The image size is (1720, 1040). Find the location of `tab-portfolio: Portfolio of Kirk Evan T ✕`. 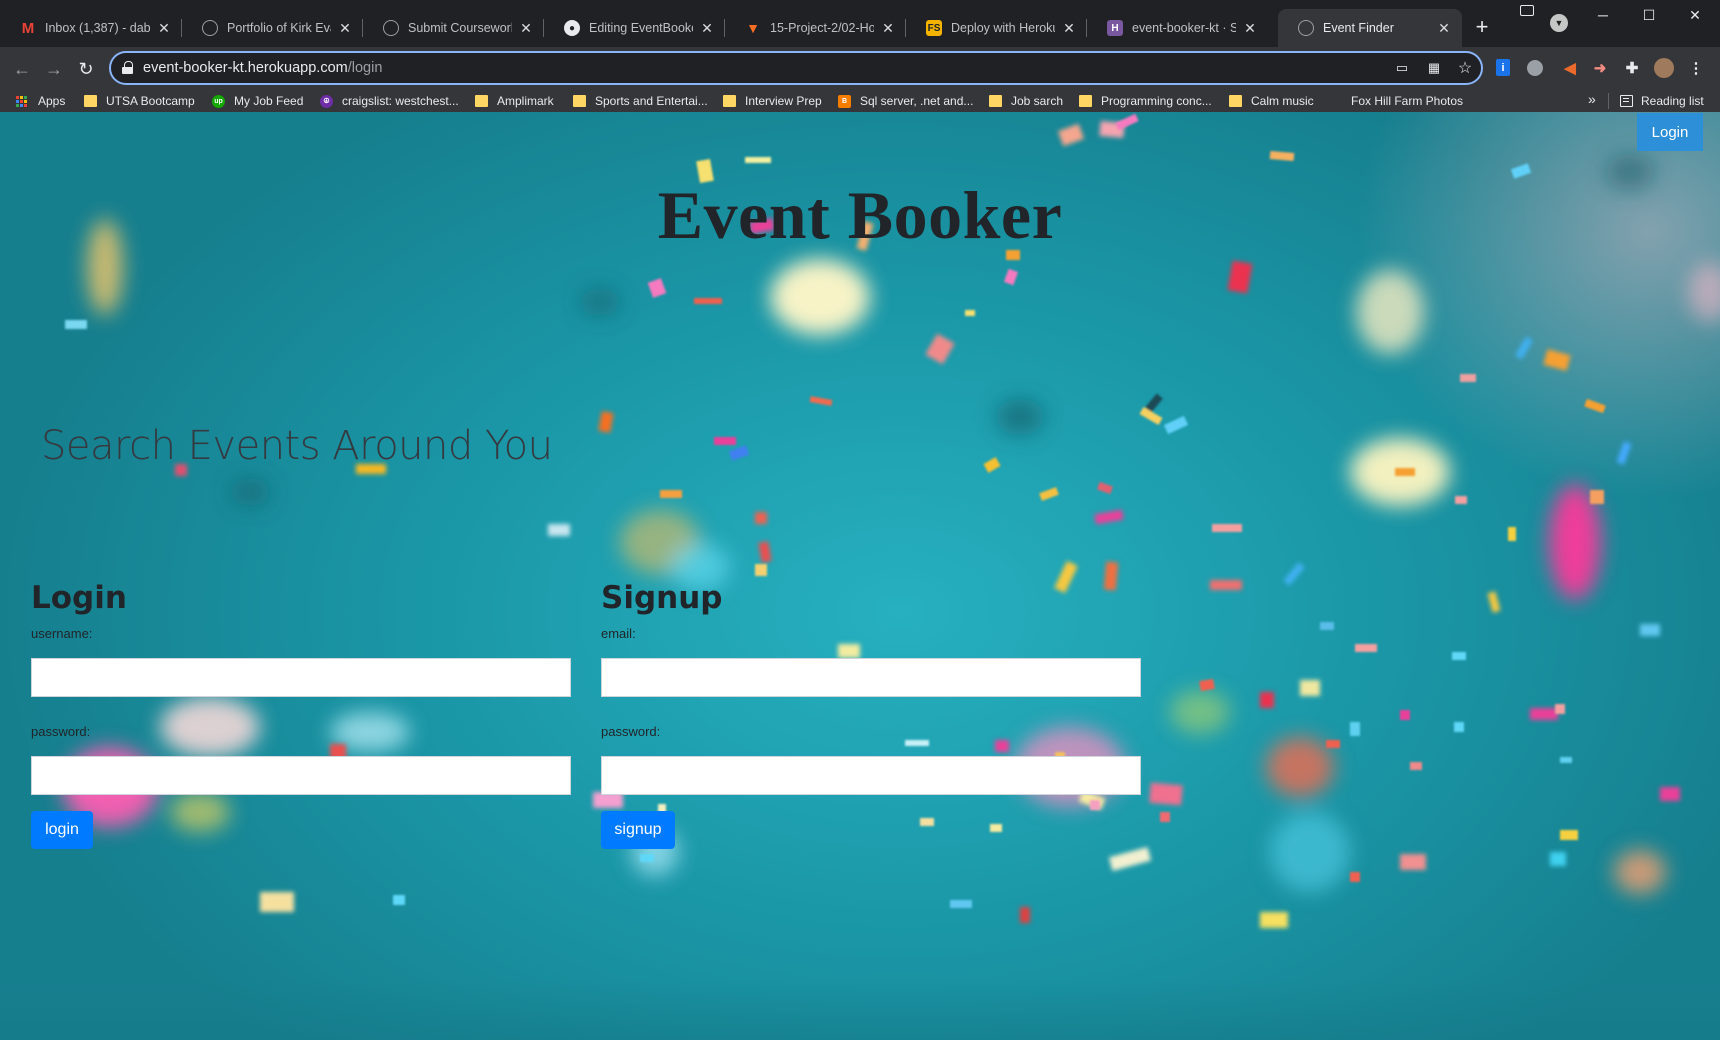

tab-portfolio: Portfolio of Kirk Evan T ✕ is located at coordinates (272, 28).